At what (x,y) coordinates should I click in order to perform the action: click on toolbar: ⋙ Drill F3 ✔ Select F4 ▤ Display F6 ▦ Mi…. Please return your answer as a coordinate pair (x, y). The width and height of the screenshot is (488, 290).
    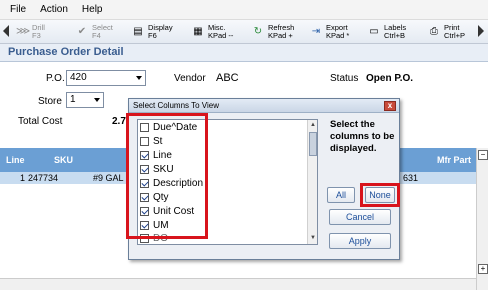
    Looking at the image, I should click on (244, 32).